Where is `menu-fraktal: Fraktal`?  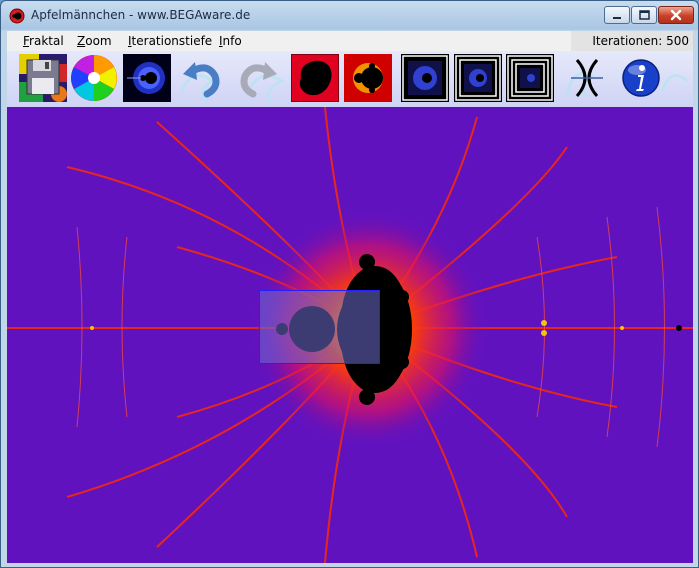
menu-fraktal: Fraktal is located at coordinates (43, 41).